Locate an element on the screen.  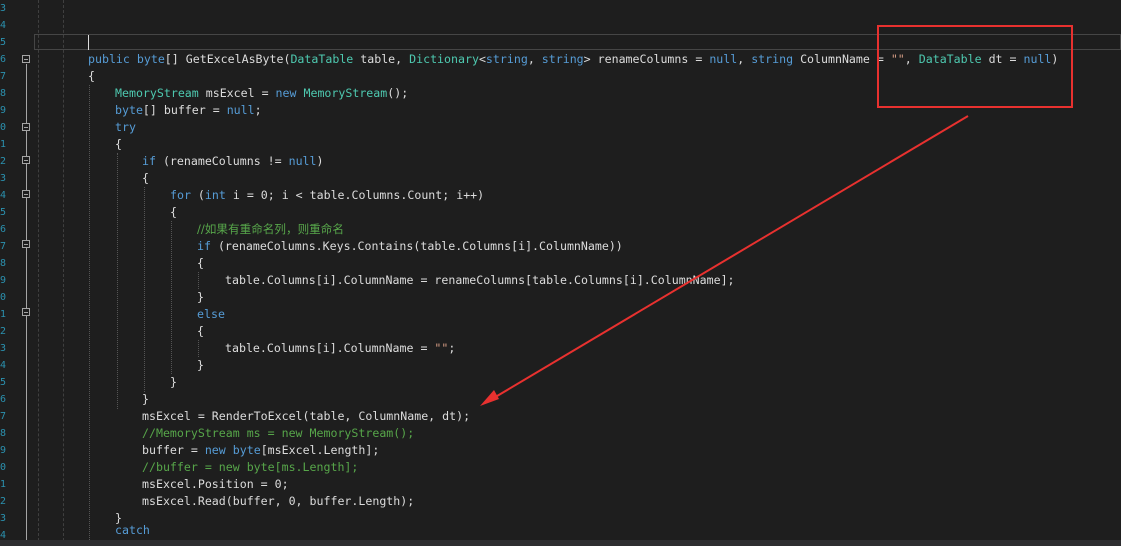
code-comment: //buffer = new byte[ms.Length]; is located at coordinates (250, 467).